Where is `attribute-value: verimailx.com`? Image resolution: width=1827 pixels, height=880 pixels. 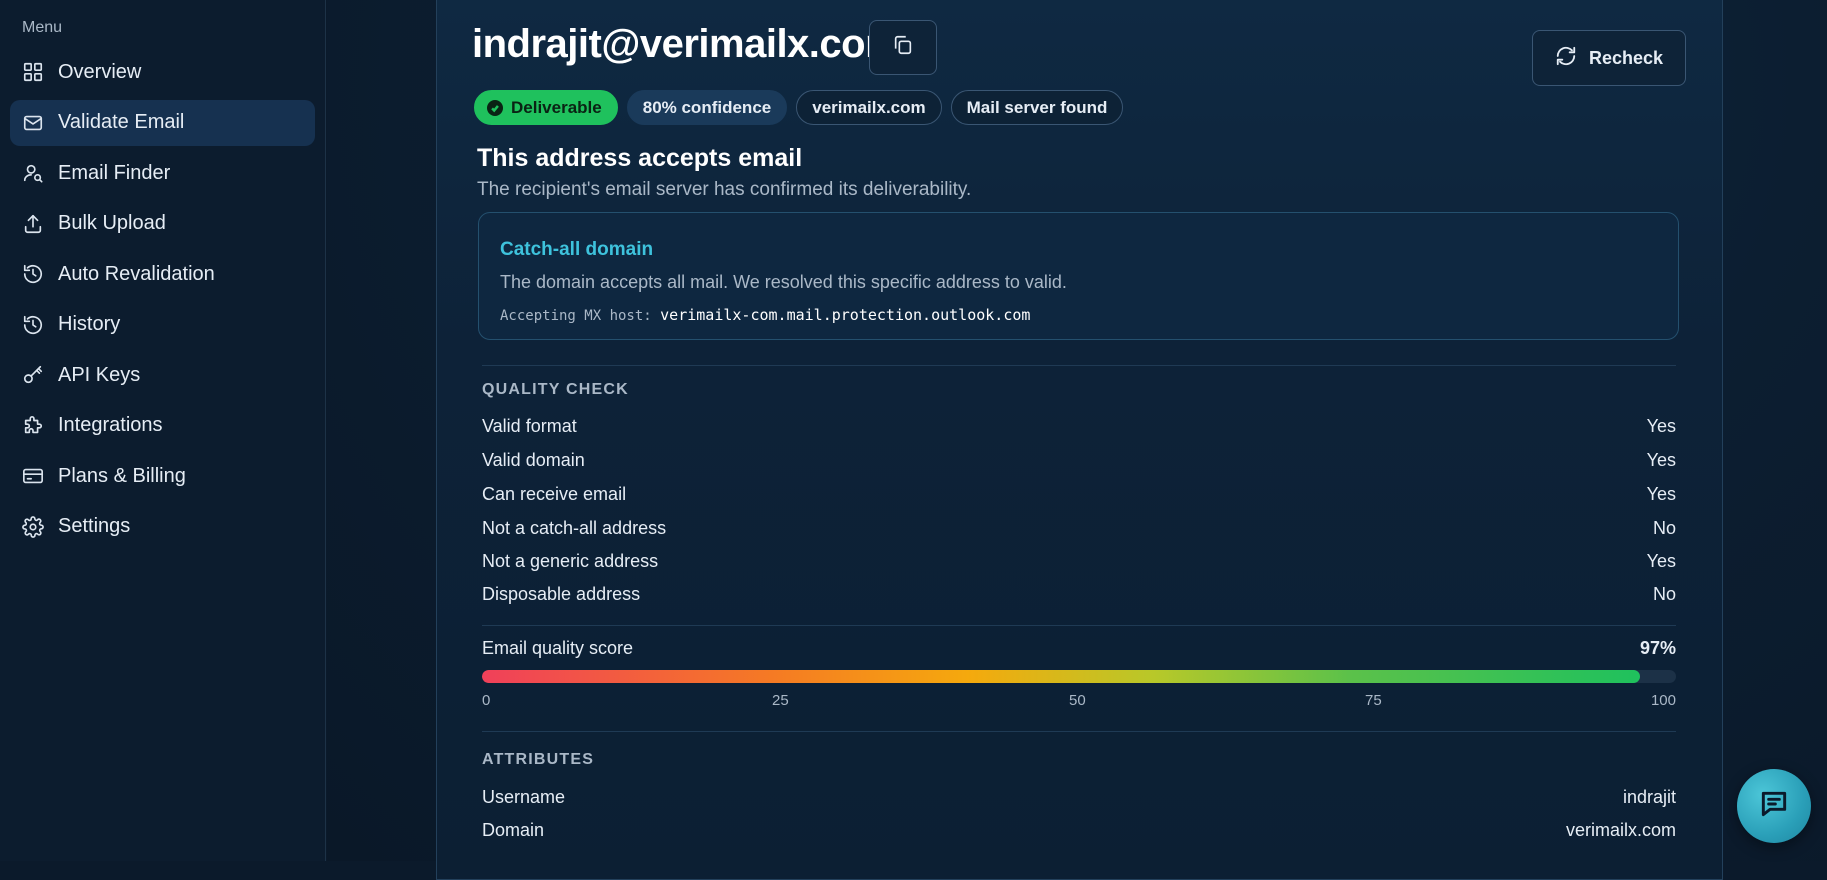 attribute-value: verimailx.com is located at coordinates (1620, 830).